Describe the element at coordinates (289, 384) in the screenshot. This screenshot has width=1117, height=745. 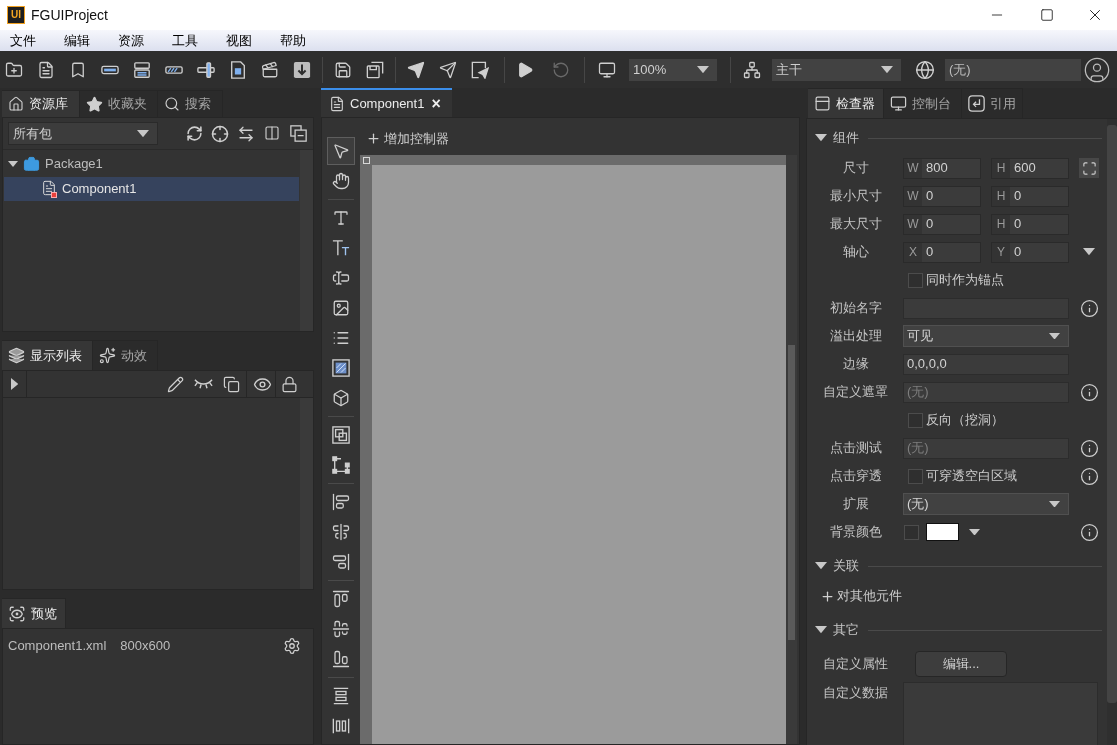
I see `lock-icon` at that location.